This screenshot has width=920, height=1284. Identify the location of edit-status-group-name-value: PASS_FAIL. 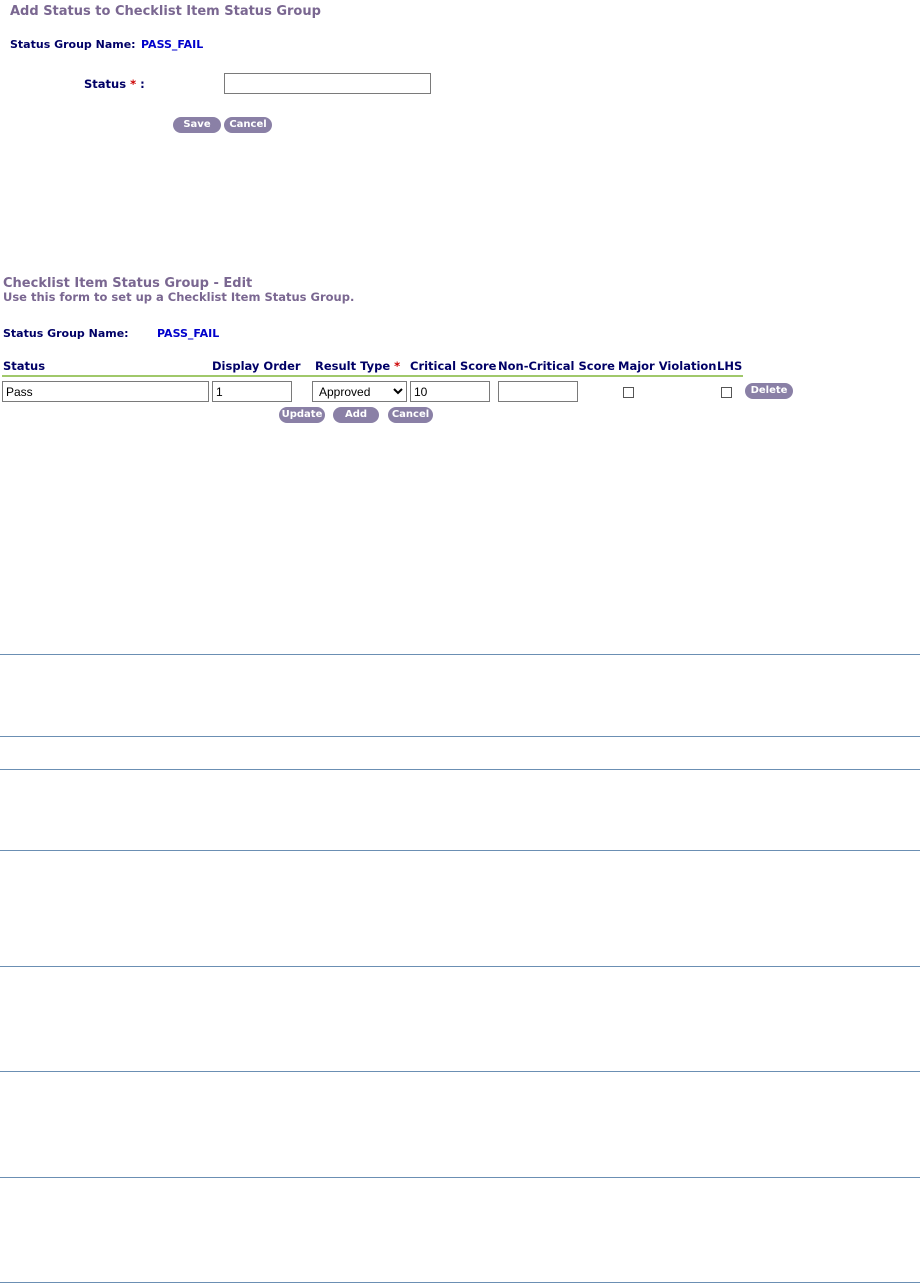
(188, 333).